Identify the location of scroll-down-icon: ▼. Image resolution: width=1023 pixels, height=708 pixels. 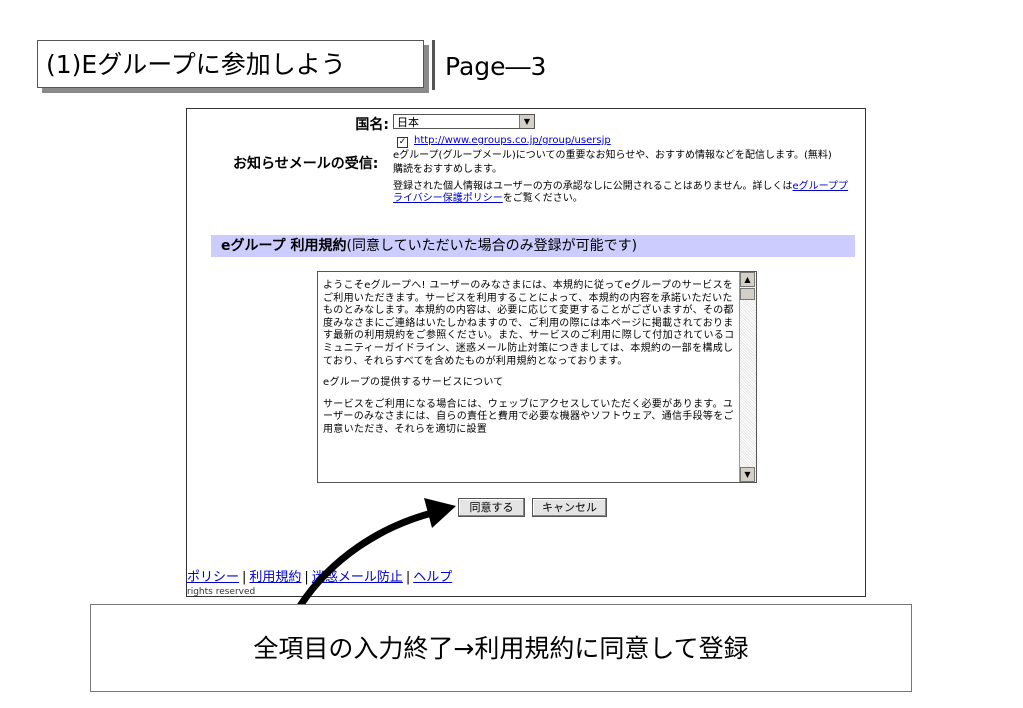
(747, 474).